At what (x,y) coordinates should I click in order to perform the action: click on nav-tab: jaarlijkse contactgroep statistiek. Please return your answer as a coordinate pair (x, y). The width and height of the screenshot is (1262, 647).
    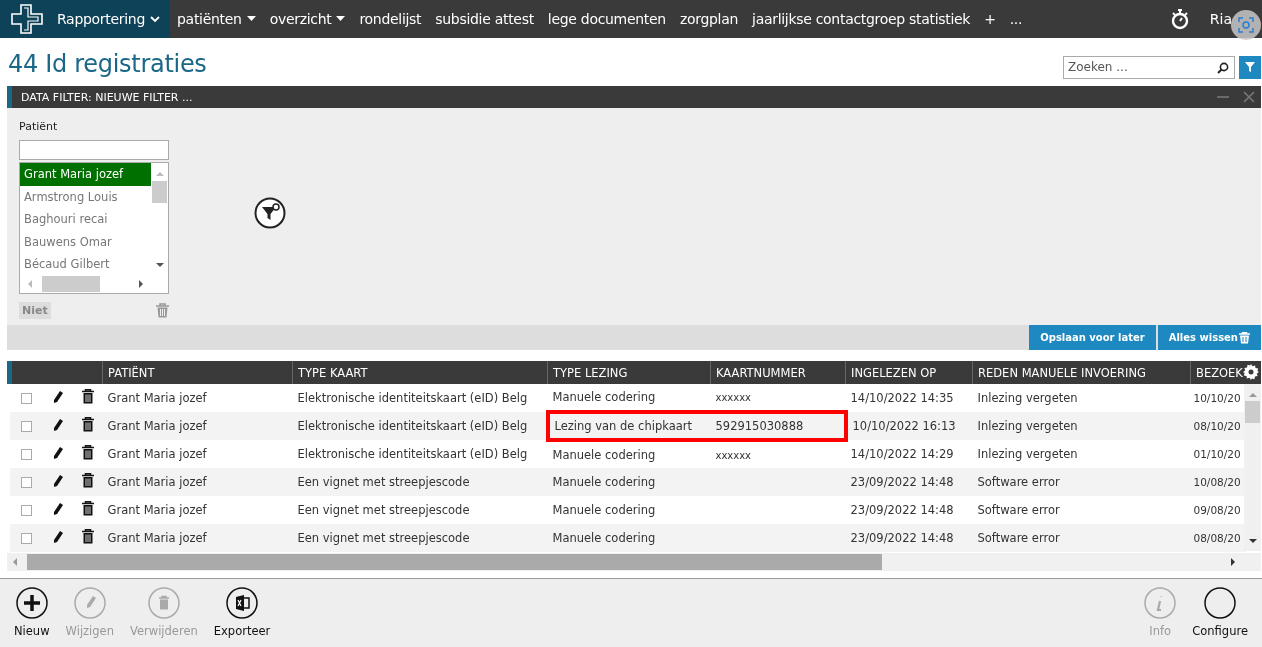
    Looking at the image, I should click on (861, 19).